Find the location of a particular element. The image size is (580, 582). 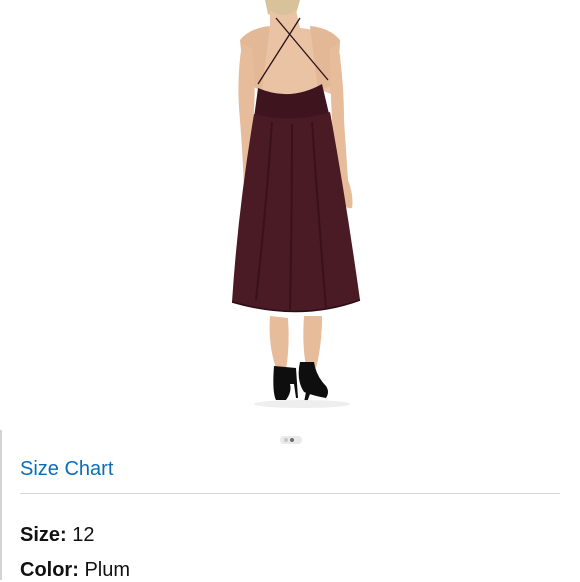

carousel-dot is located at coordinates (286, 440).